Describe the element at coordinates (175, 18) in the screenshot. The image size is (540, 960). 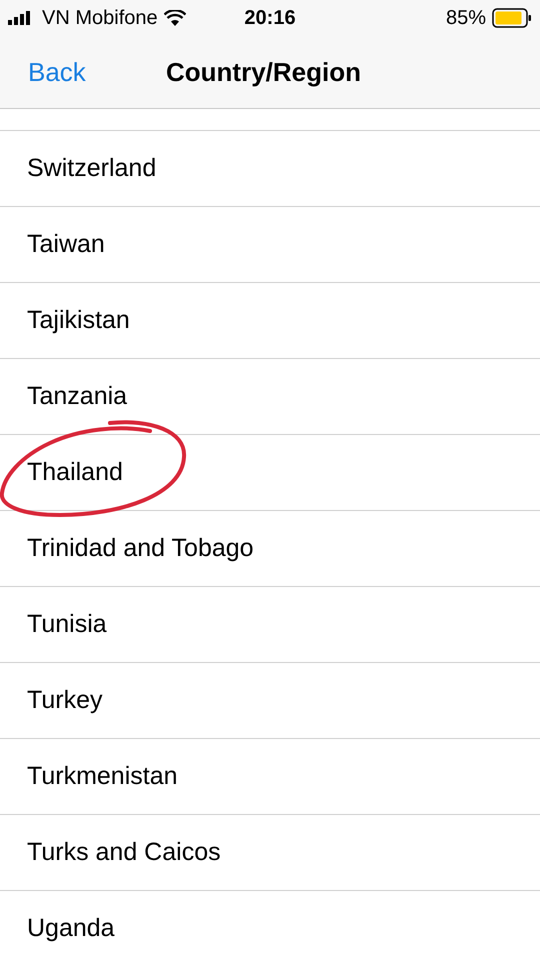
I see `wifi-icon` at that location.